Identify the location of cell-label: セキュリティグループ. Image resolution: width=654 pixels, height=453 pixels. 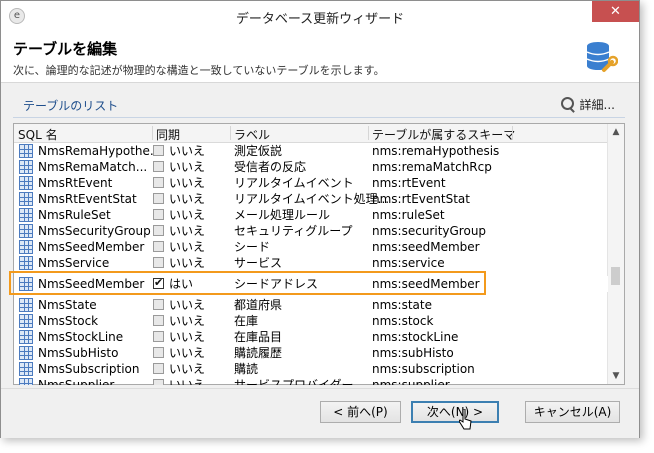
(293, 231).